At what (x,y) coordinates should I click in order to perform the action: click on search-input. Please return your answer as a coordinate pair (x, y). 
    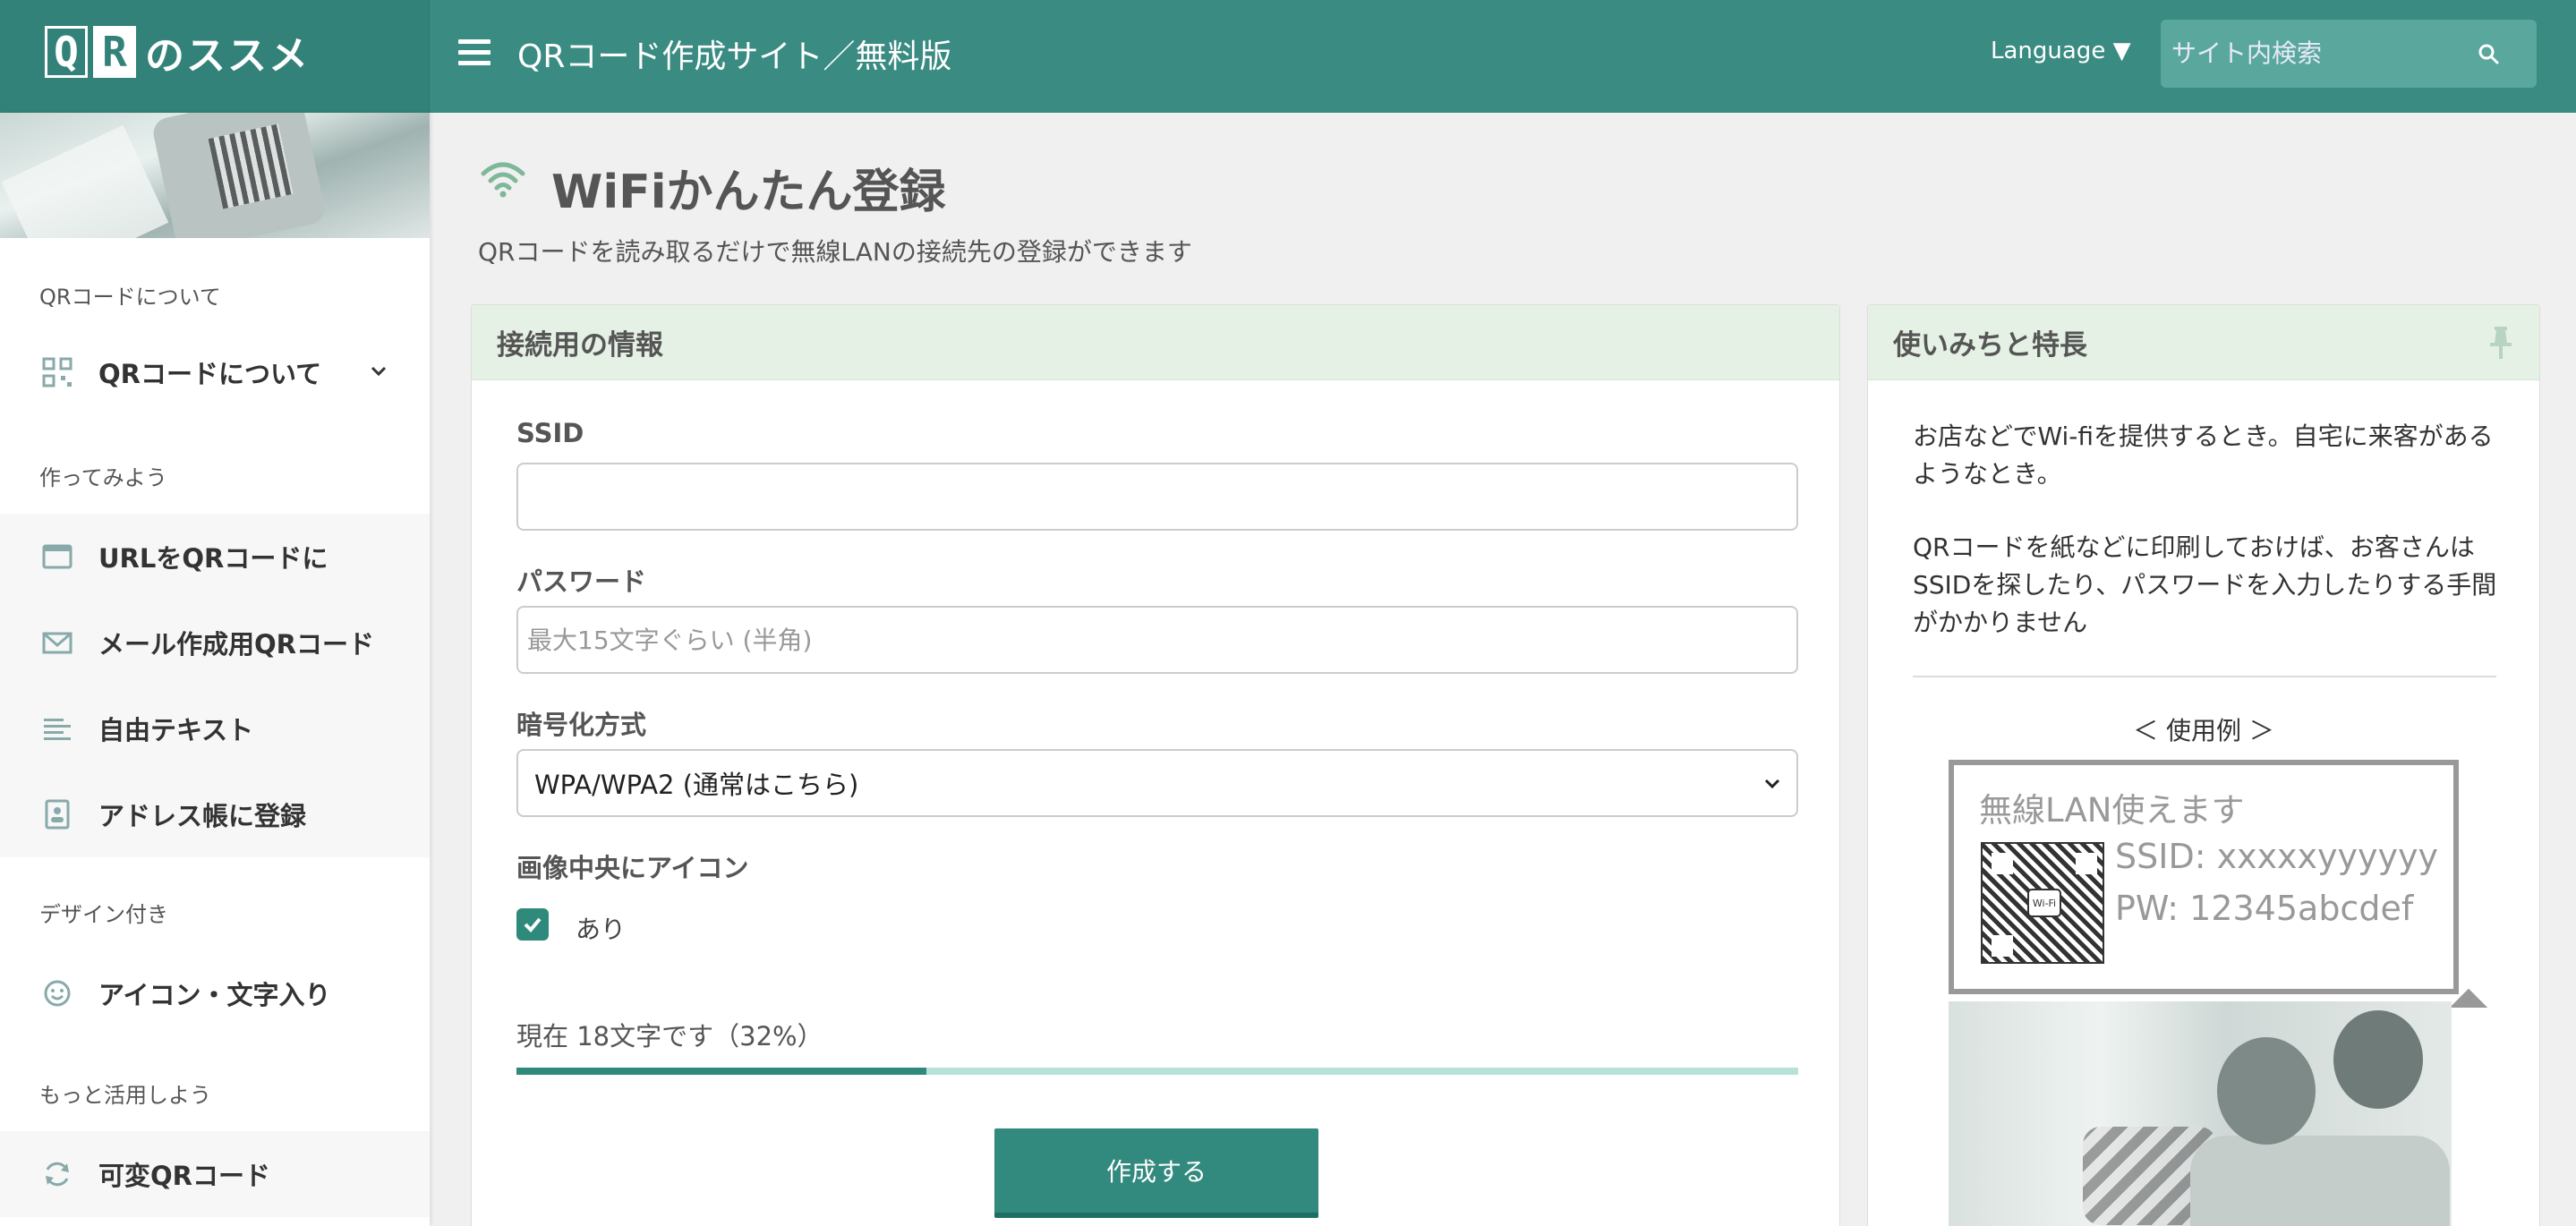
    Looking at the image, I should click on (2319, 52).